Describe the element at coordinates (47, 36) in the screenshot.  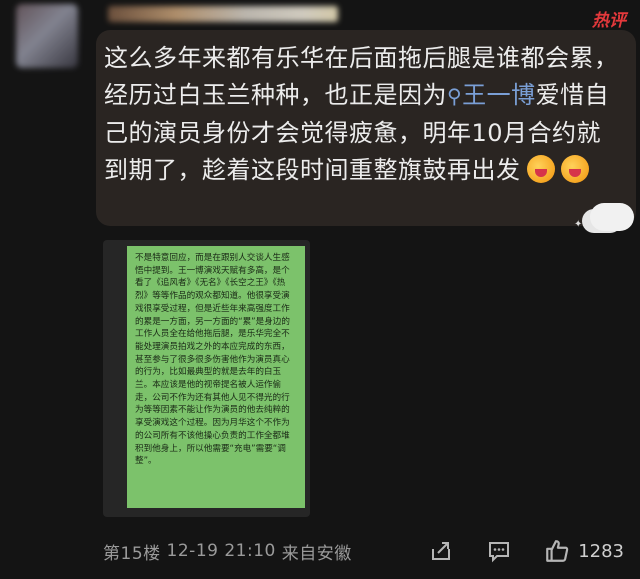
I see `avatar` at that location.